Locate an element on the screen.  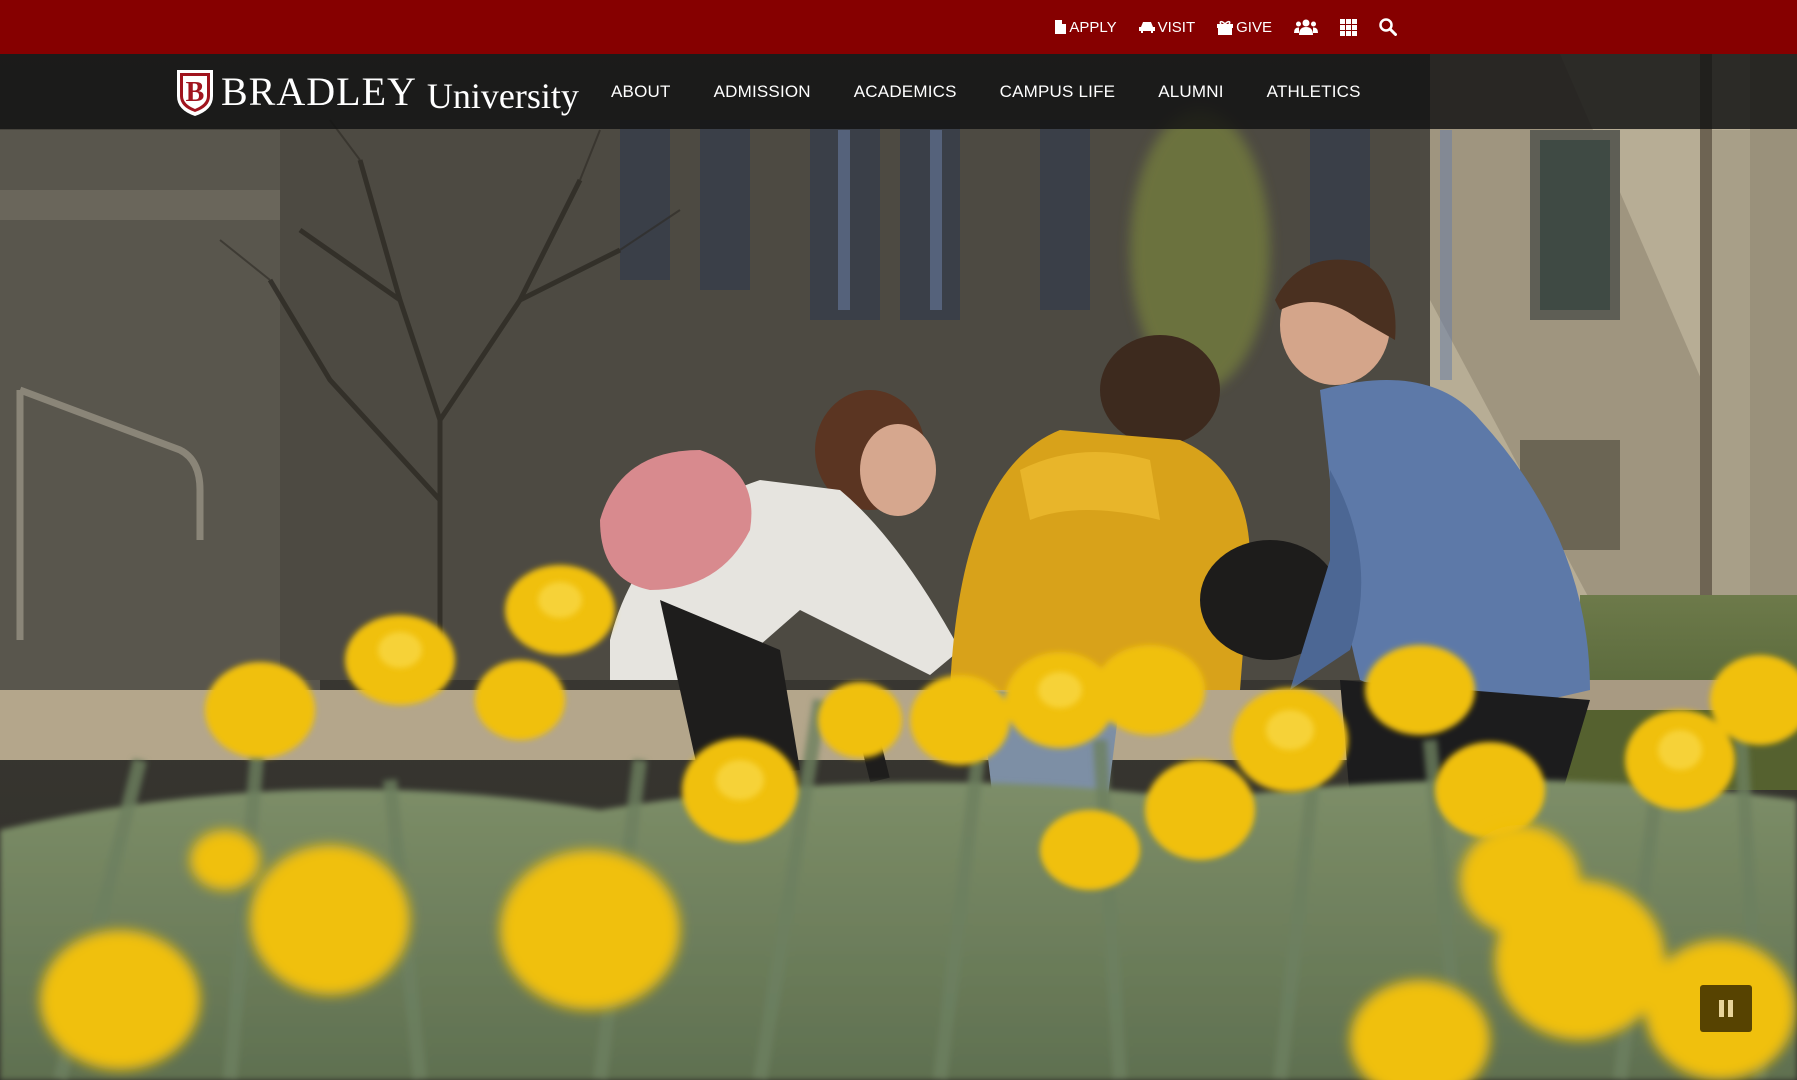
nav-campus-life: CAMPUS LIFE is located at coordinates (1058, 92).